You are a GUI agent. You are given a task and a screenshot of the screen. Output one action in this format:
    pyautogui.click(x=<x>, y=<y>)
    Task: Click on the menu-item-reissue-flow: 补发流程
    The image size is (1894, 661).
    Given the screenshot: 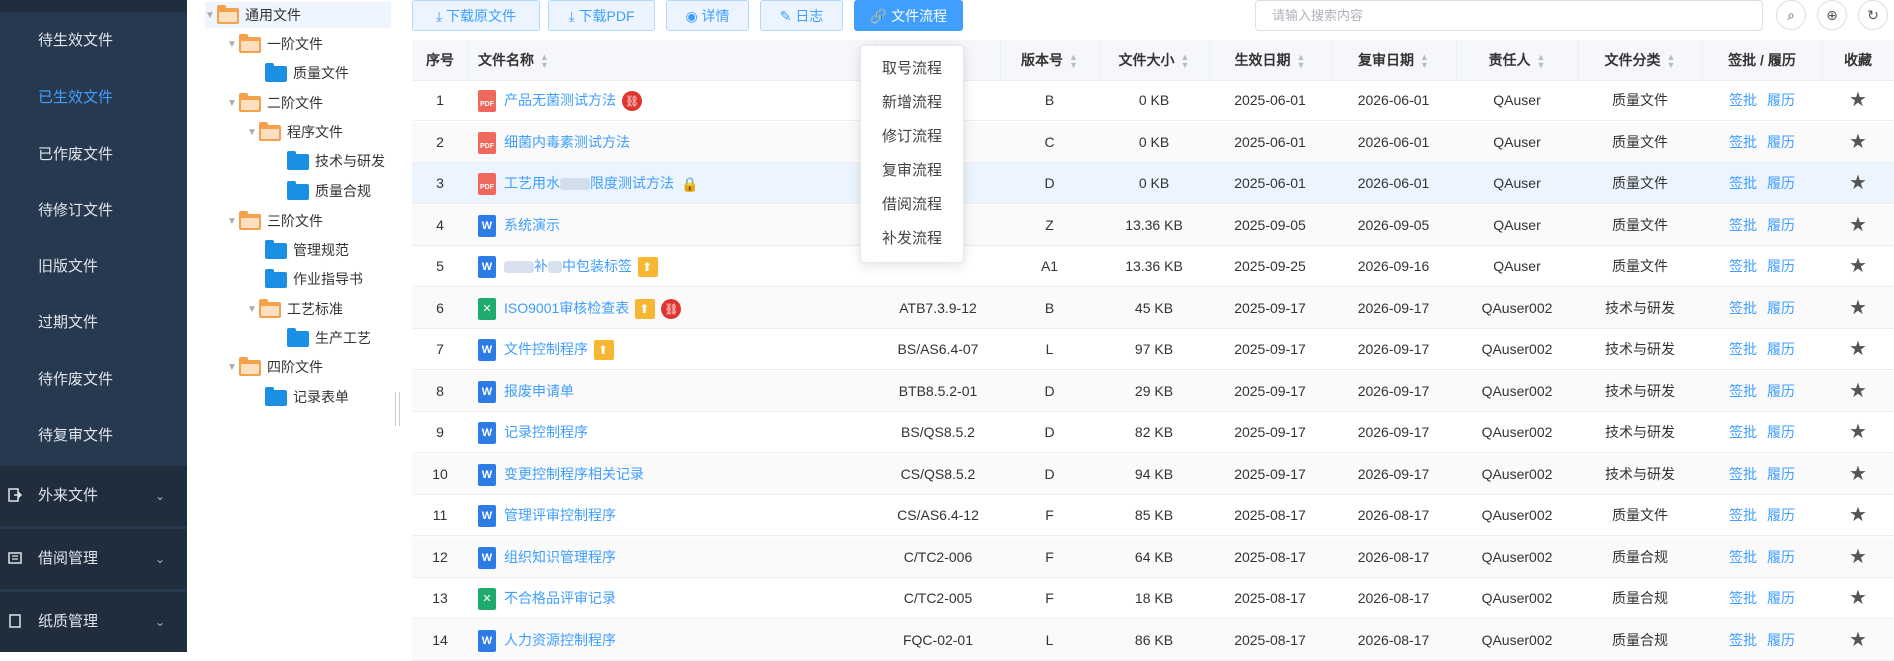 What is the action you would take?
    pyautogui.click(x=912, y=239)
    